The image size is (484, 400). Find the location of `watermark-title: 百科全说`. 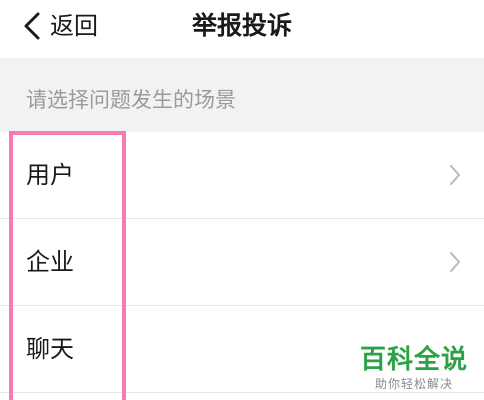

watermark-title: 百科全说 is located at coordinates (413, 360).